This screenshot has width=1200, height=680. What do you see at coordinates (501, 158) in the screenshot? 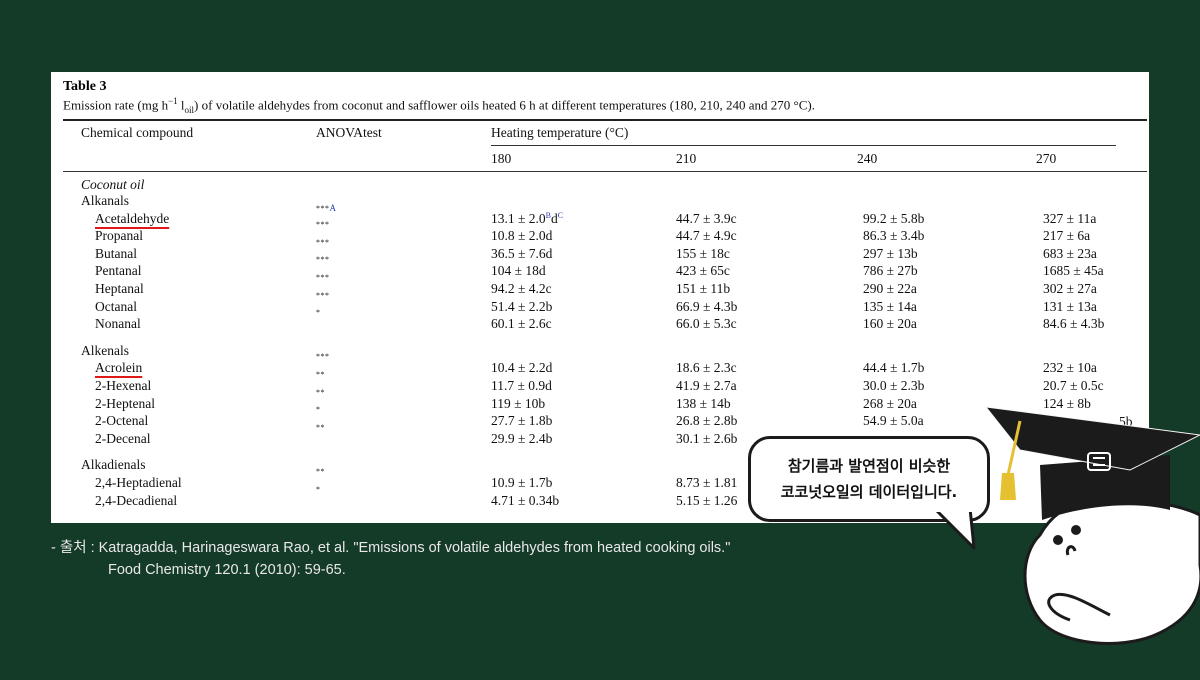
I see `header-temp-180: 180` at bounding box center [501, 158].